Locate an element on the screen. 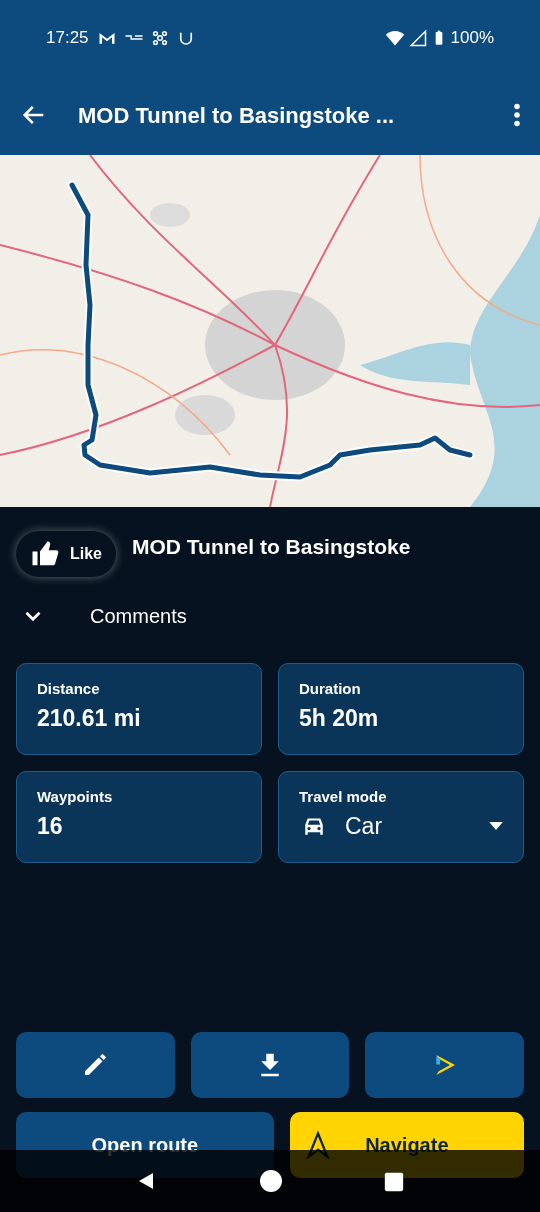  kebab-menu-icon is located at coordinates (517, 115).